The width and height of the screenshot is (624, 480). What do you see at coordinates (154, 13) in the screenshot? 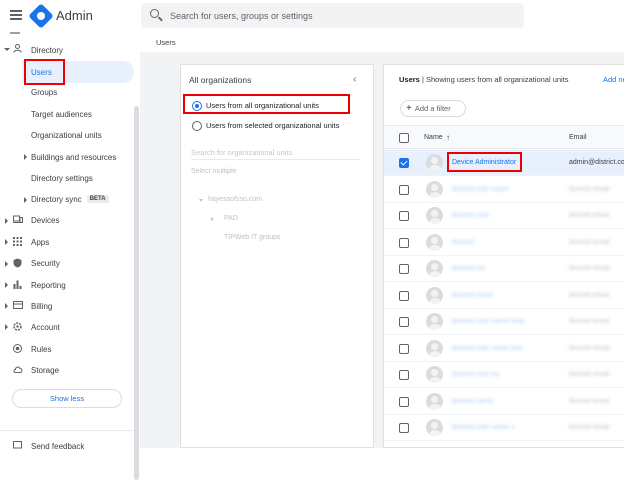
I see `search-icon` at bounding box center [154, 13].